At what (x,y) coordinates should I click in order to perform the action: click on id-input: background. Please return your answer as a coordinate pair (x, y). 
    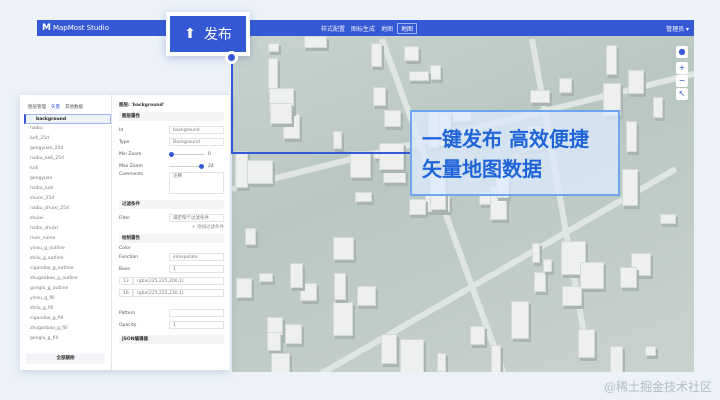
    Looking at the image, I should click on (196, 130).